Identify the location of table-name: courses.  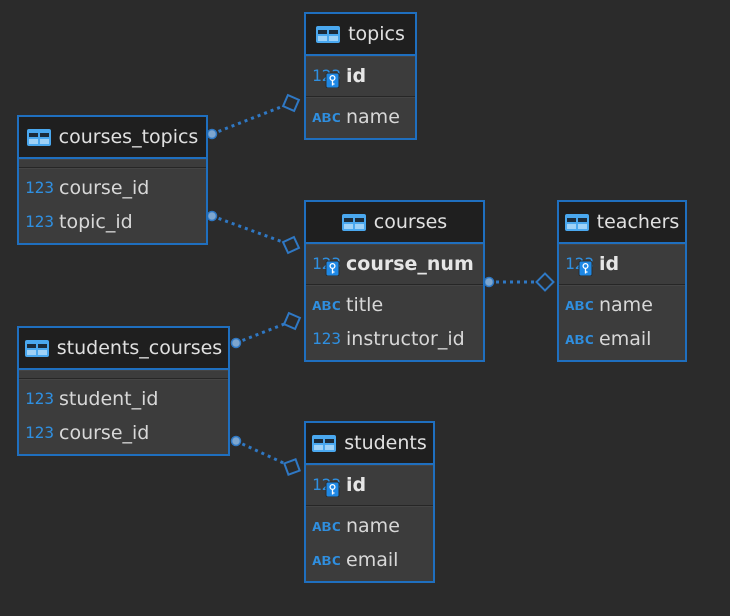
(410, 222).